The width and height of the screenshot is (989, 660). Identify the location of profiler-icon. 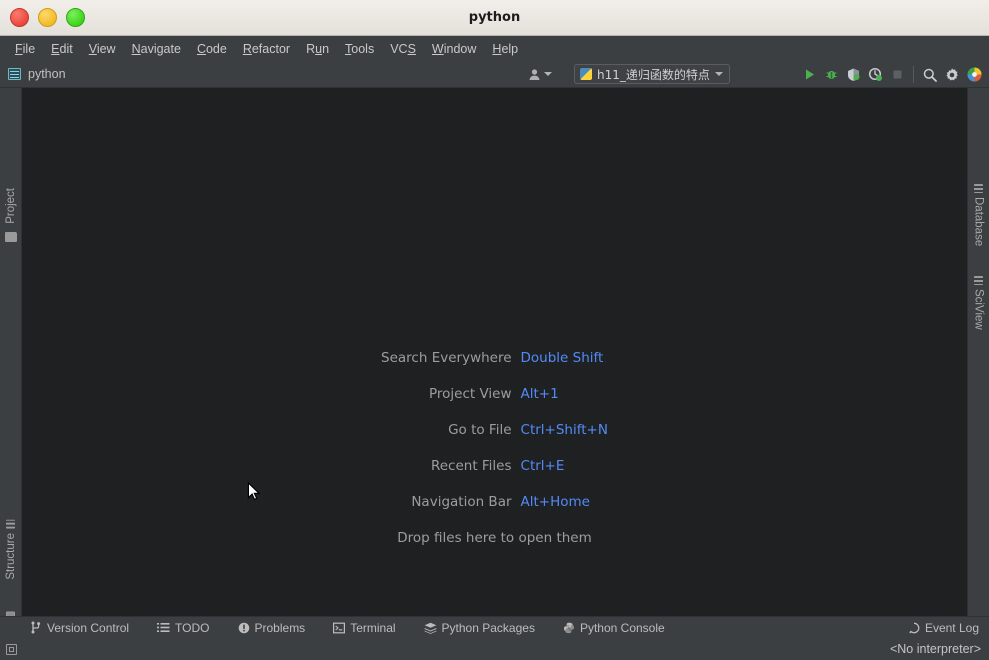
(875, 74).